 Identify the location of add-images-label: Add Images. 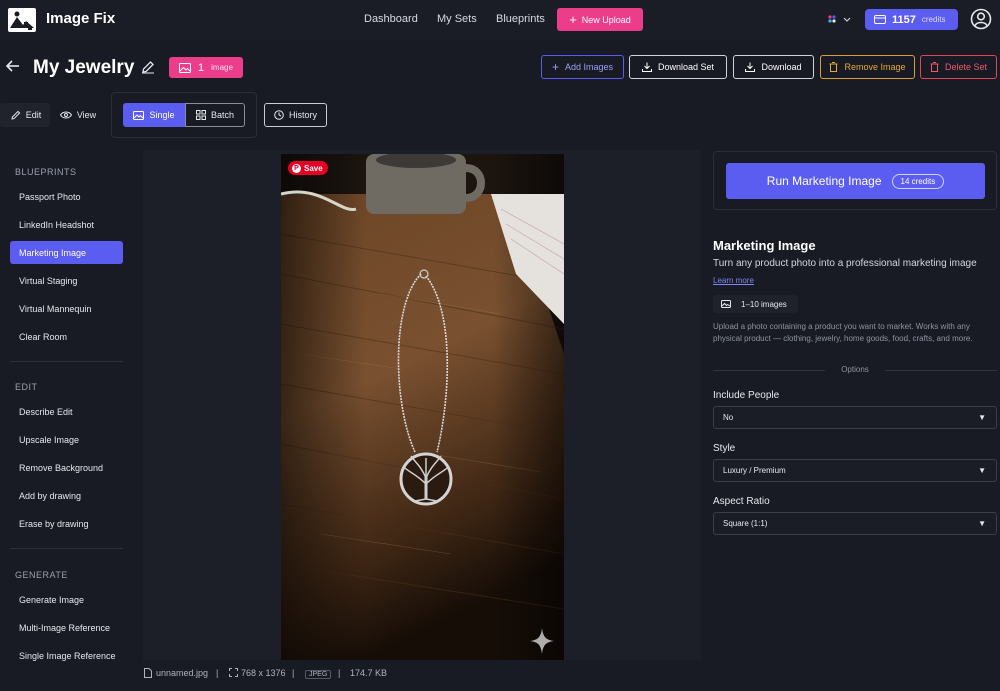
(589, 67).